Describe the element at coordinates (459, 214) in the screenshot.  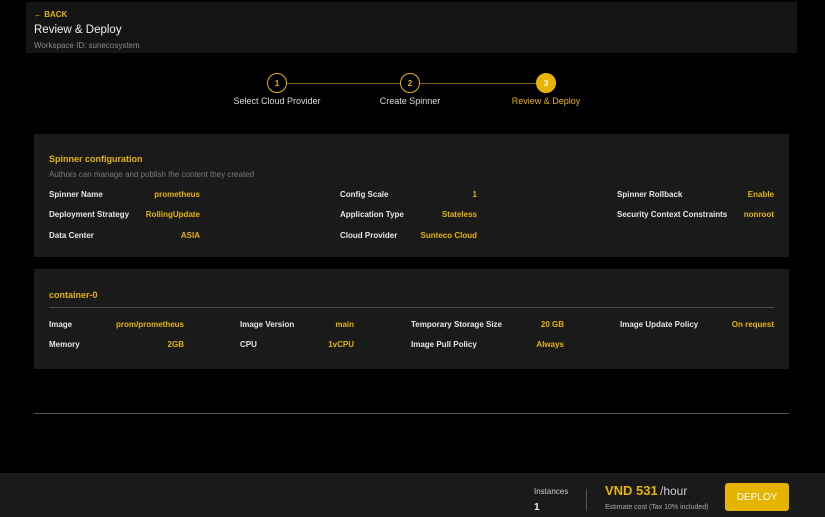
I see `field-value: Stateless` at that location.